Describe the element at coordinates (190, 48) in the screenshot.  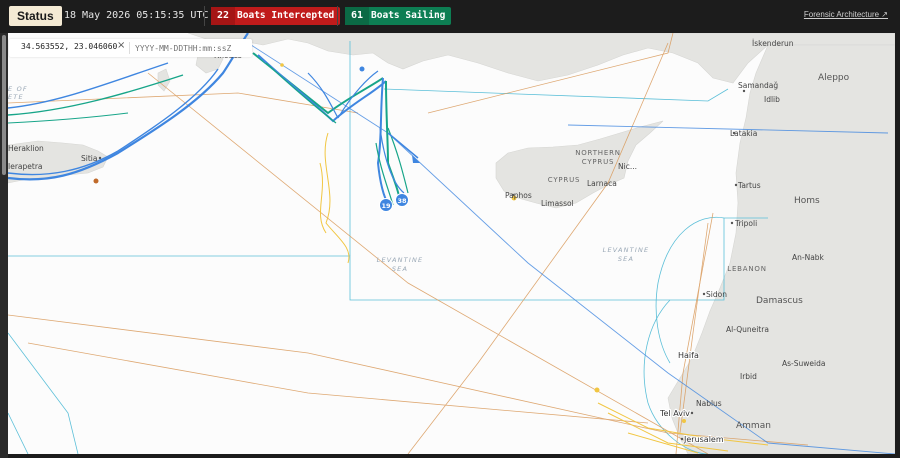
I see `datetime-input` at that location.